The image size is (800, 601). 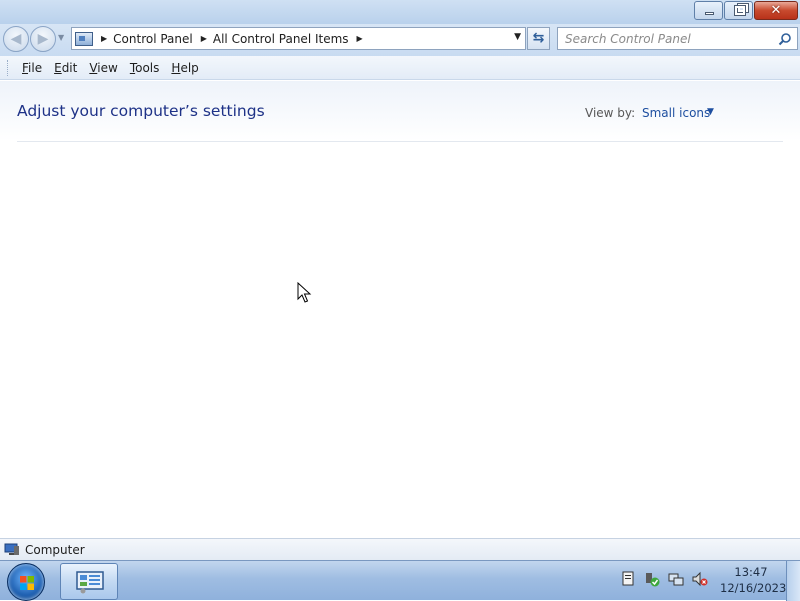 I want to click on close-button: ✕, so click(x=776, y=10).